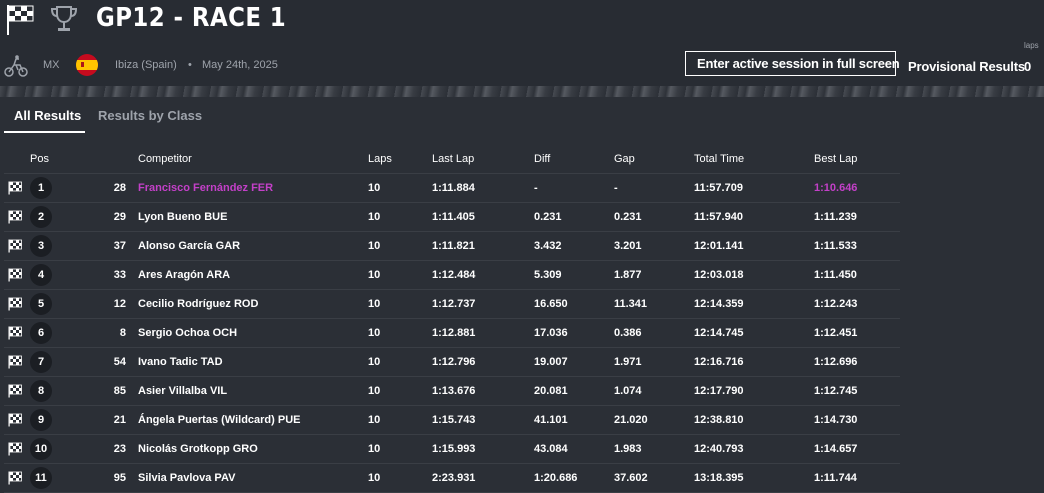  Describe the element at coordinates (253, 159) in the screenshot. I see `column-header-competitor: Competitor` at that location.